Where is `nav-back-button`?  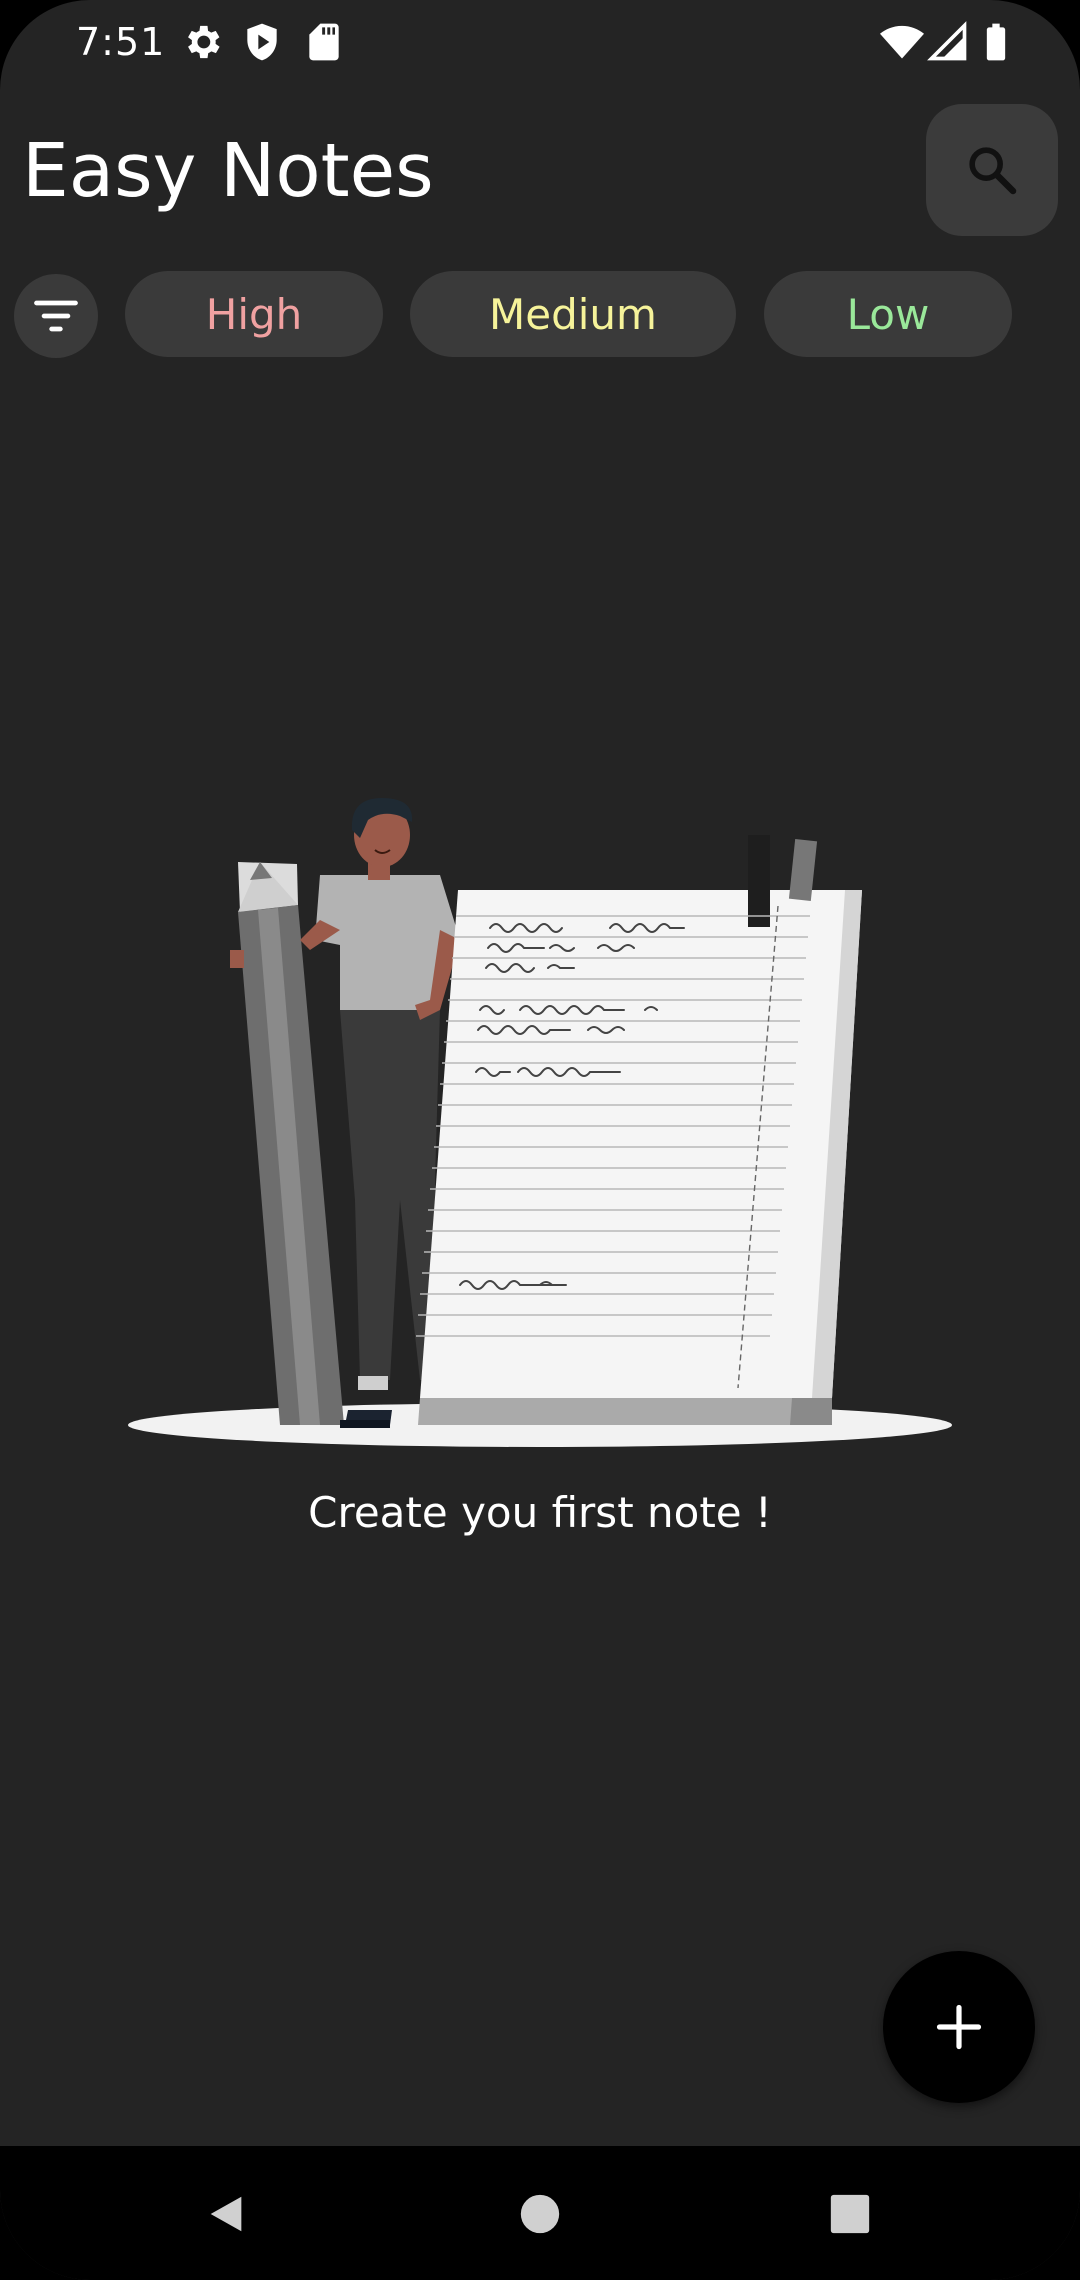
nav-back-button is located at coordinates (226, 2214).